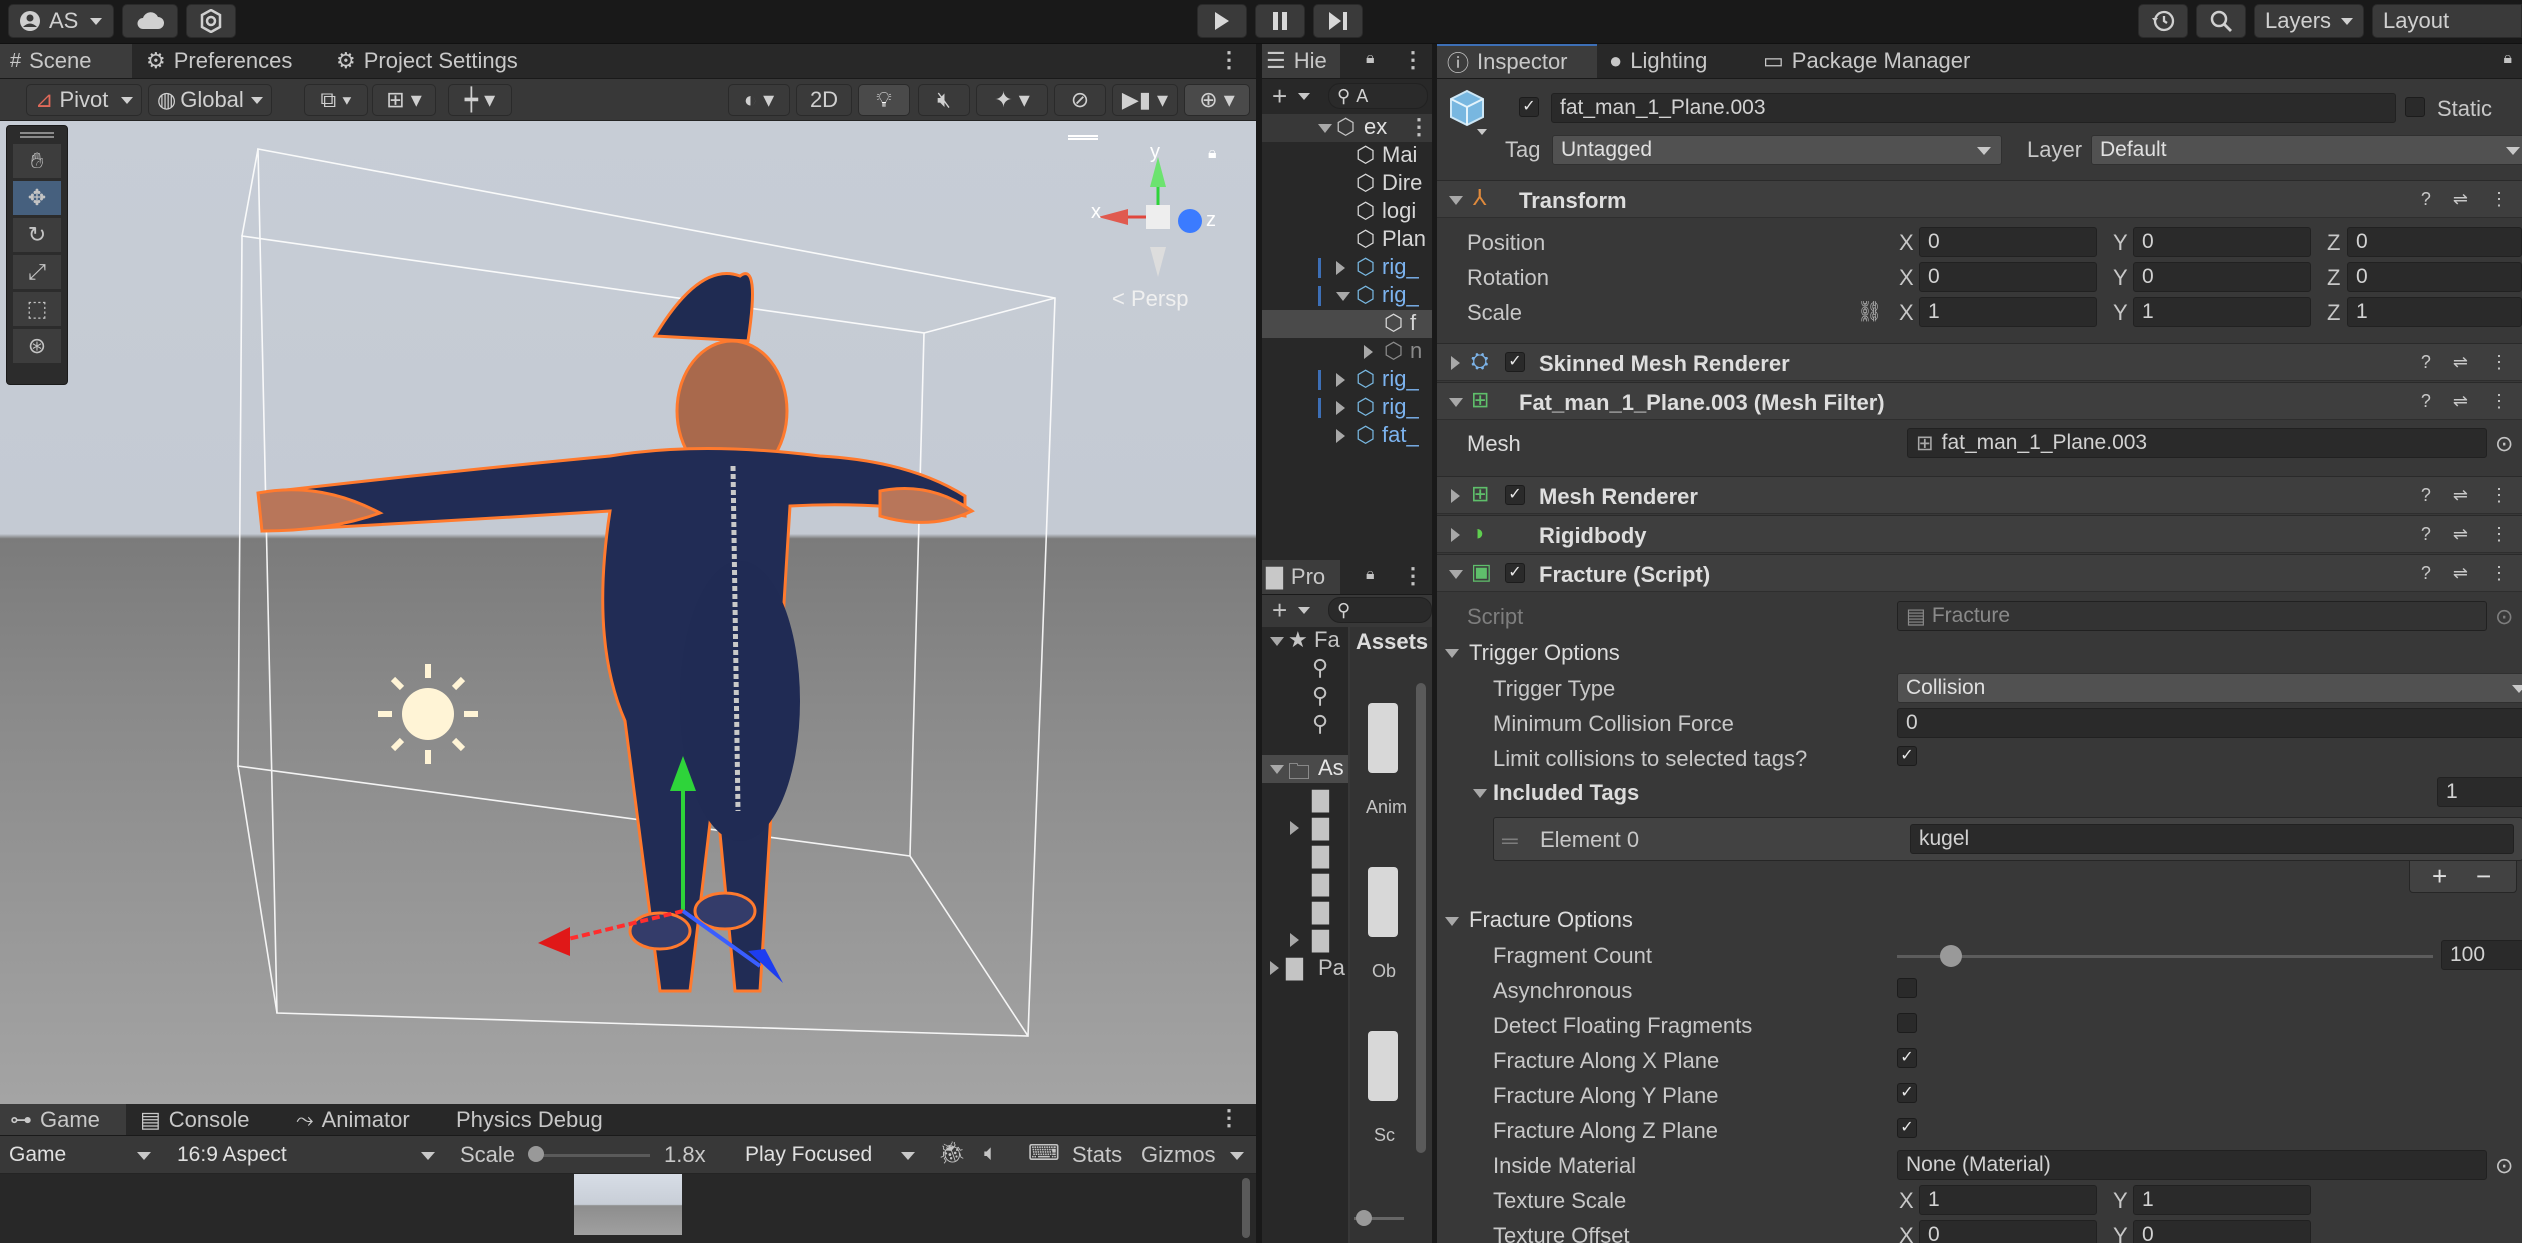 The image size is (2522, 1243). What do you see at coordinates (2192, 1165) in the screenshot?
I see `inside-material-field: None (Material)` at bounding box center [2192, 1165].